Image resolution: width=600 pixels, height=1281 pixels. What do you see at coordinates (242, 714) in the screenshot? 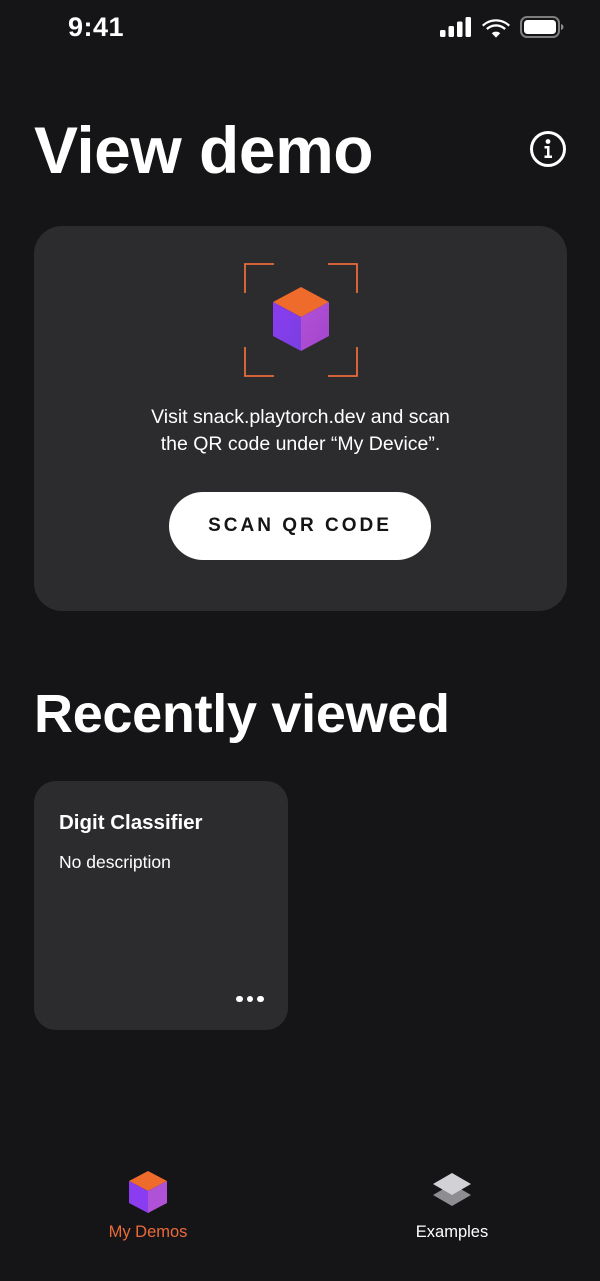
I see `recently-viewed-title: Recently viewed` at bounding box center [242, 714].